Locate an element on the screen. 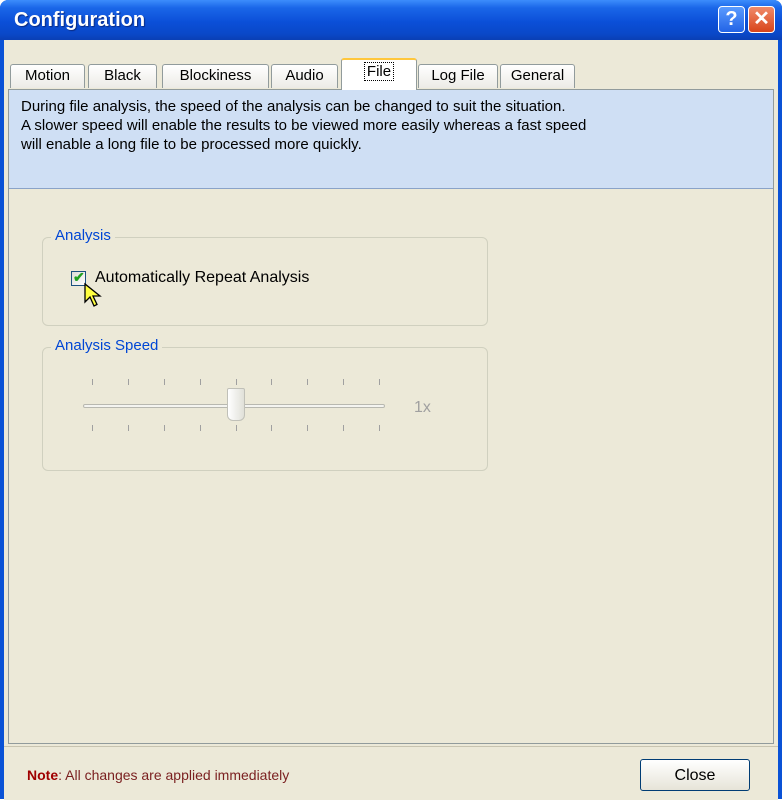 This screenshot has width=782, height=800. auto-repeat-label: Automatically Repeat Analysis is located at coordinates (202, 278).